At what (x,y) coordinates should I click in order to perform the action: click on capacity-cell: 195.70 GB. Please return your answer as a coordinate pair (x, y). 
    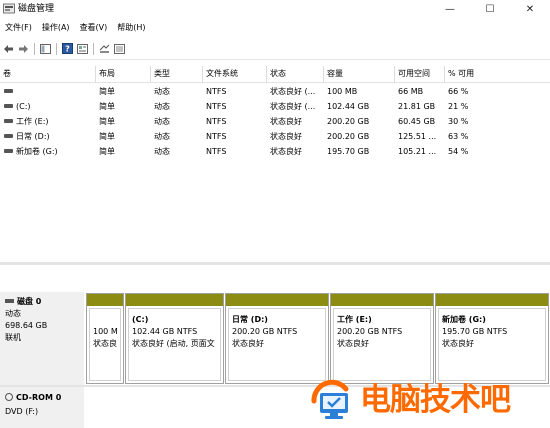
    Looking at the image, I should click on (348, 151).